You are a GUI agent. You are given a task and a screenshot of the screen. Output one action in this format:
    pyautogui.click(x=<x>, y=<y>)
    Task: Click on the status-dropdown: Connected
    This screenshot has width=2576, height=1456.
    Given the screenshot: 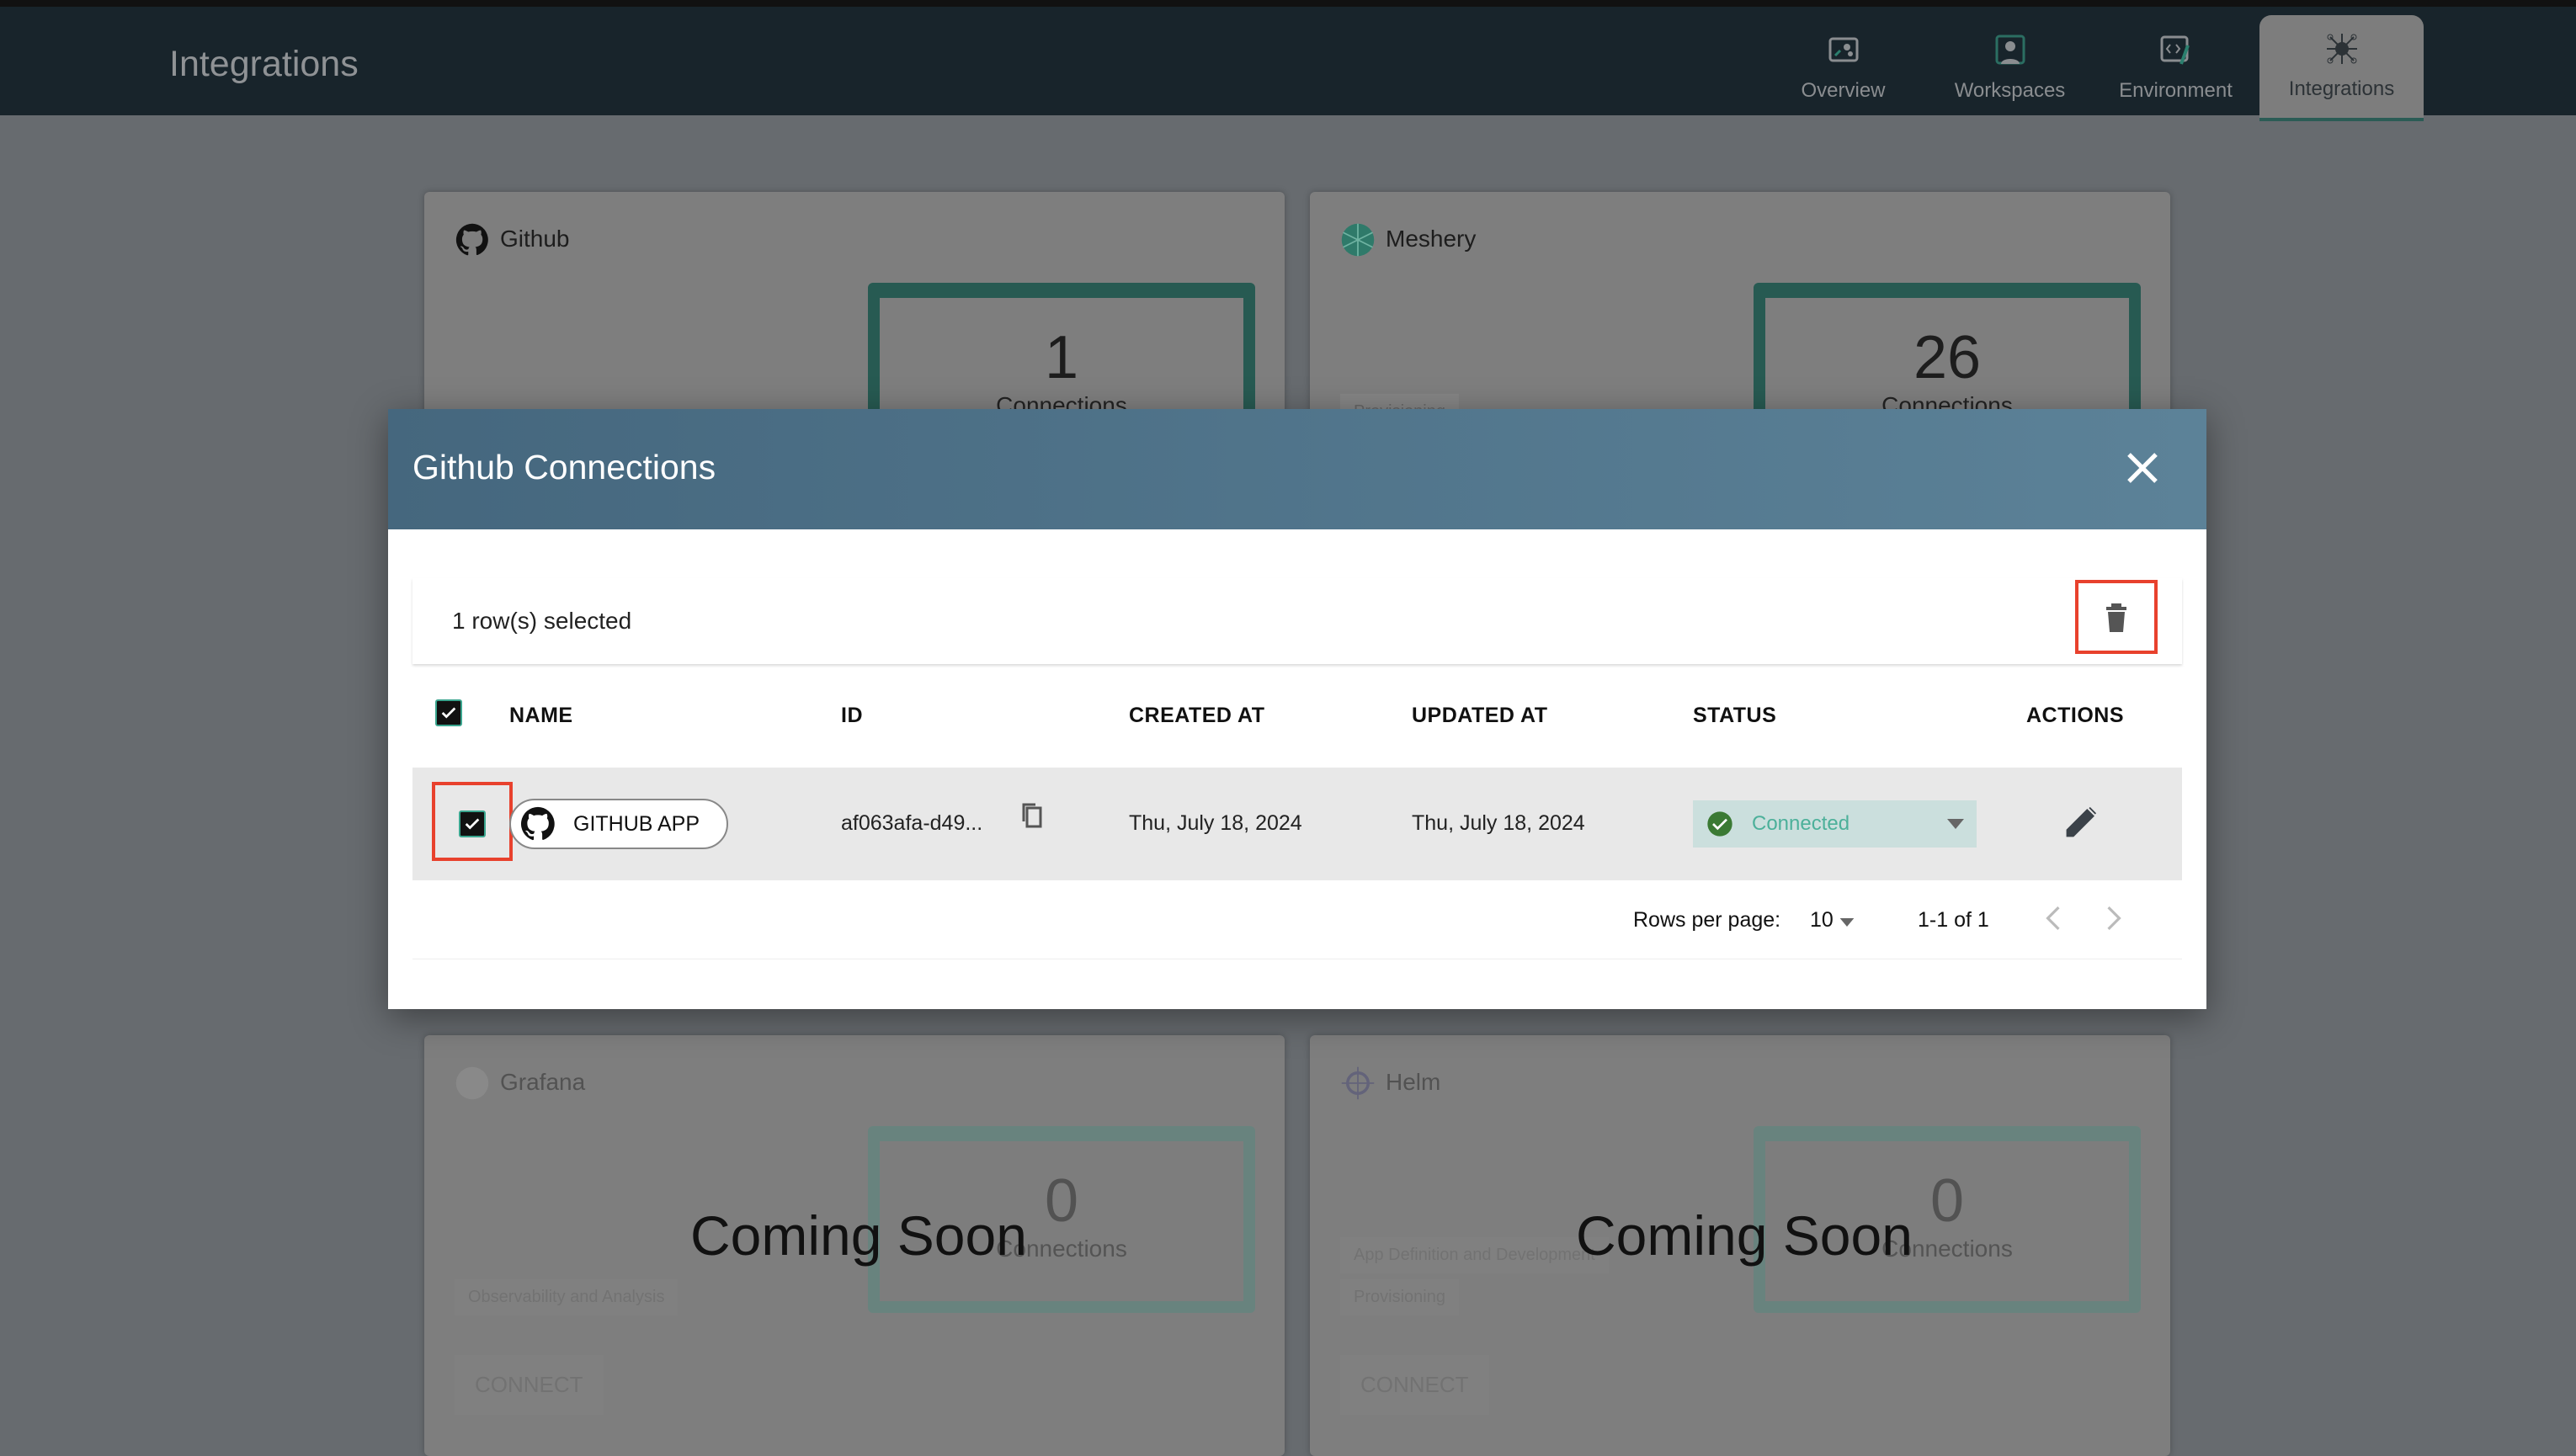 What is the action you would take?
    pyautogui.click(x=1835, y=824)
    